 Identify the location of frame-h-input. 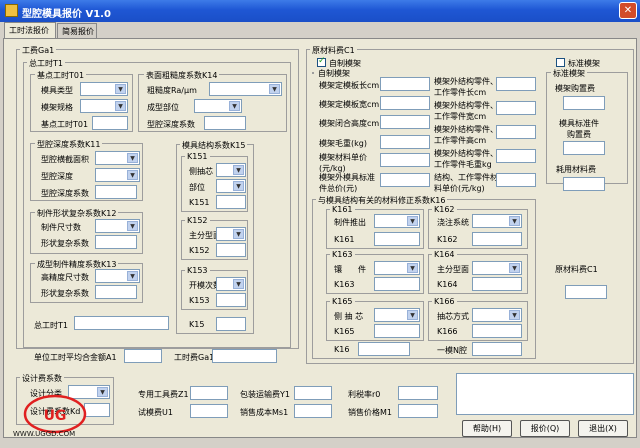
(405, 122).